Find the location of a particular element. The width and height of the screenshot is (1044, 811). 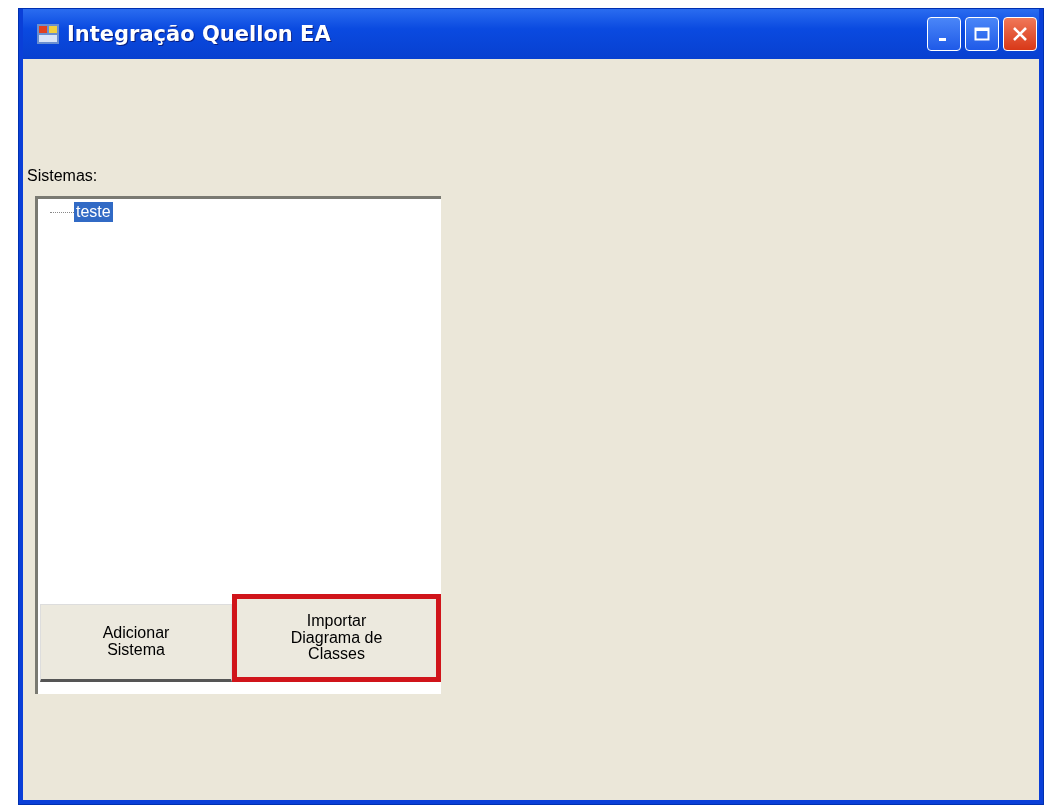

maximize-button is located at coordinates (982, 34).